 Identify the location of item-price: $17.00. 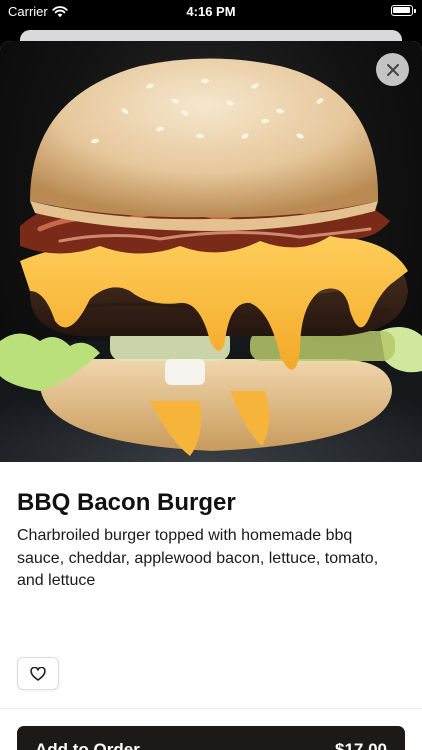
(361, 745).